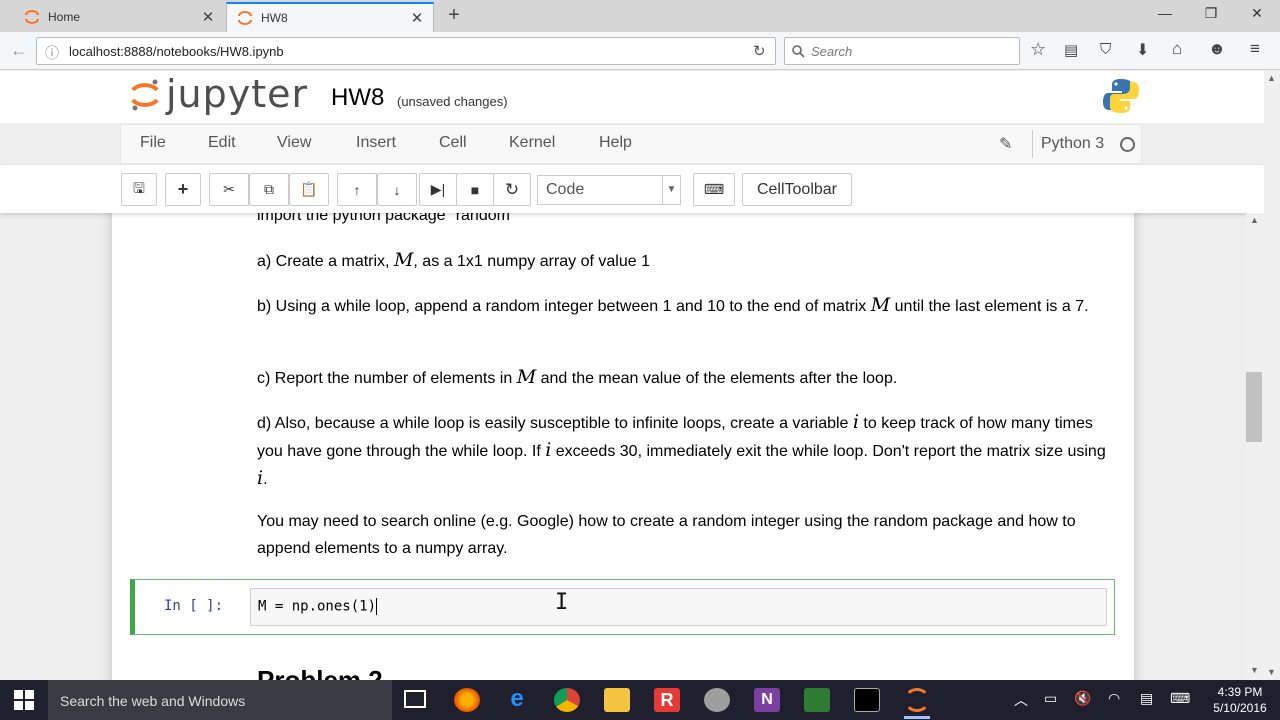  I want to click on address-bar: ⓘ localhost:8888/notebooks/HW8.ipynb ↻, so click(406, 51).